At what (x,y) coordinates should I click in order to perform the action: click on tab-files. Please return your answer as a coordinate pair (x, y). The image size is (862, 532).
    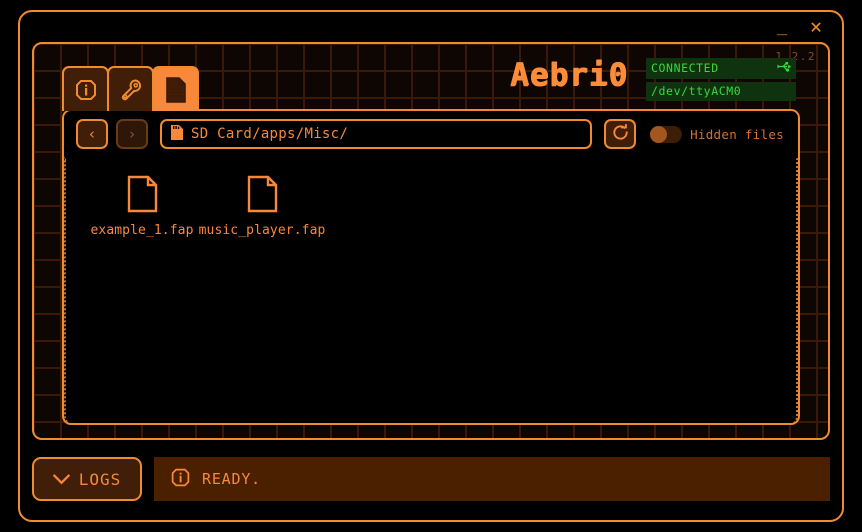
    Looking at the image, I should click on (175, 88).